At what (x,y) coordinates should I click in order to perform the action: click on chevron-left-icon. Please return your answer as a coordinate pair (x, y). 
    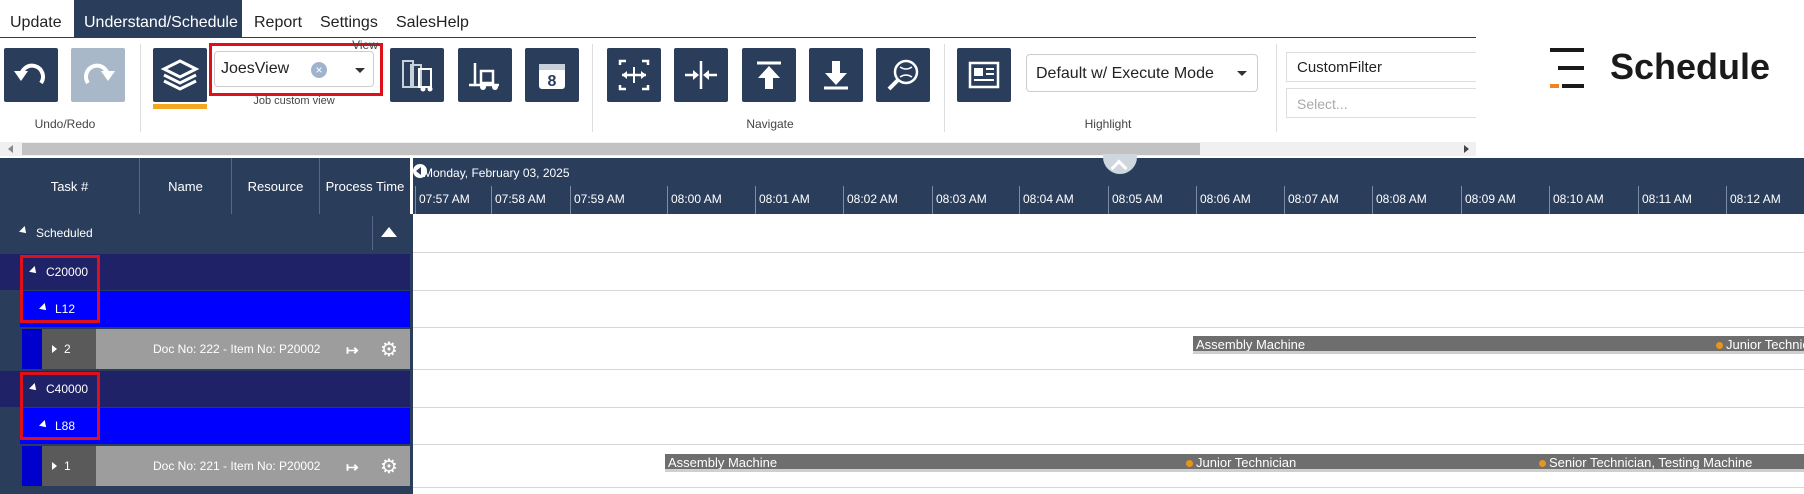
    Looking at the image, I should click on (418, 171).